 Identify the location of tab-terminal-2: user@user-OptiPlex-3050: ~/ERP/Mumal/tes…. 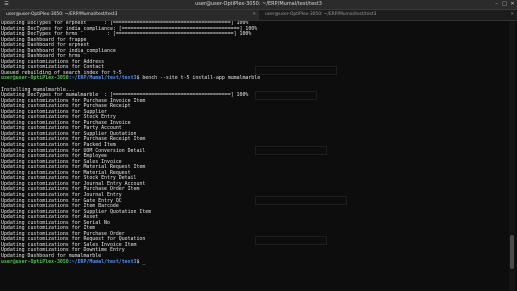
(388, 15).